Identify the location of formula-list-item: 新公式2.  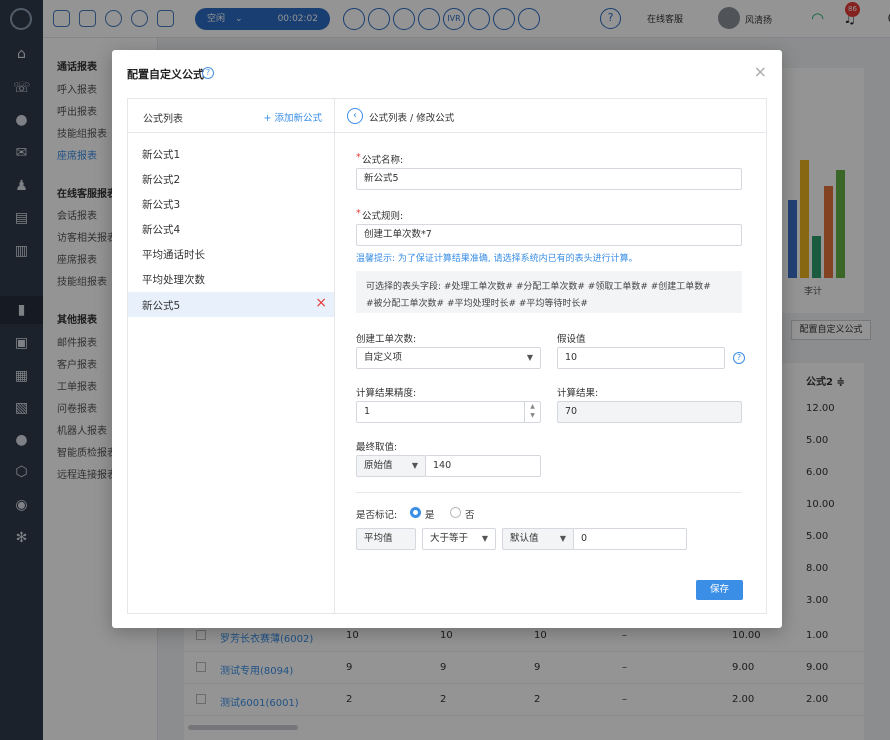
(231, 178).